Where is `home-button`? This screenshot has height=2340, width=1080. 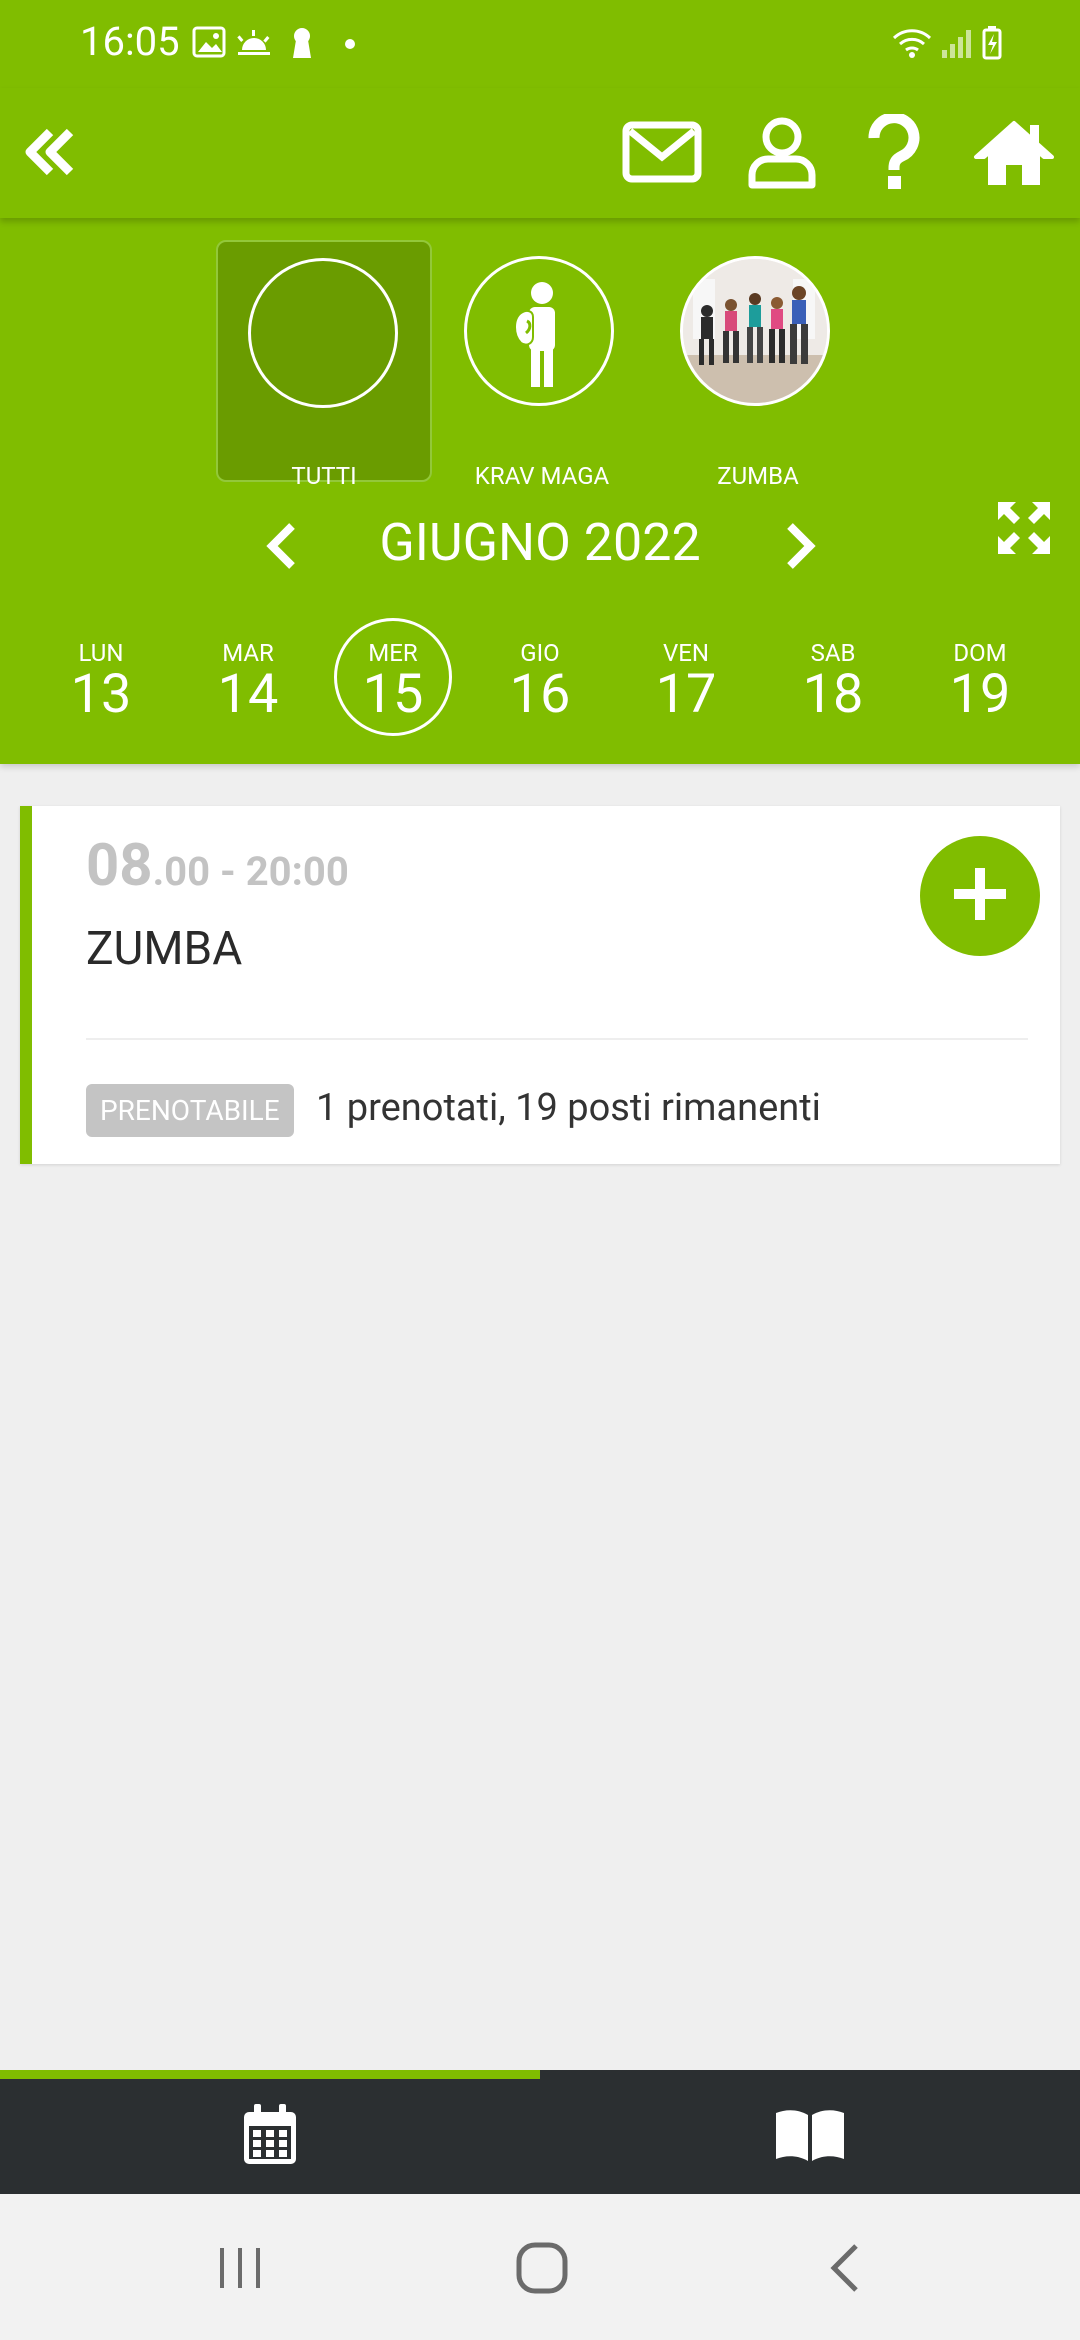 home-button is located at coordinates (1014, 154).